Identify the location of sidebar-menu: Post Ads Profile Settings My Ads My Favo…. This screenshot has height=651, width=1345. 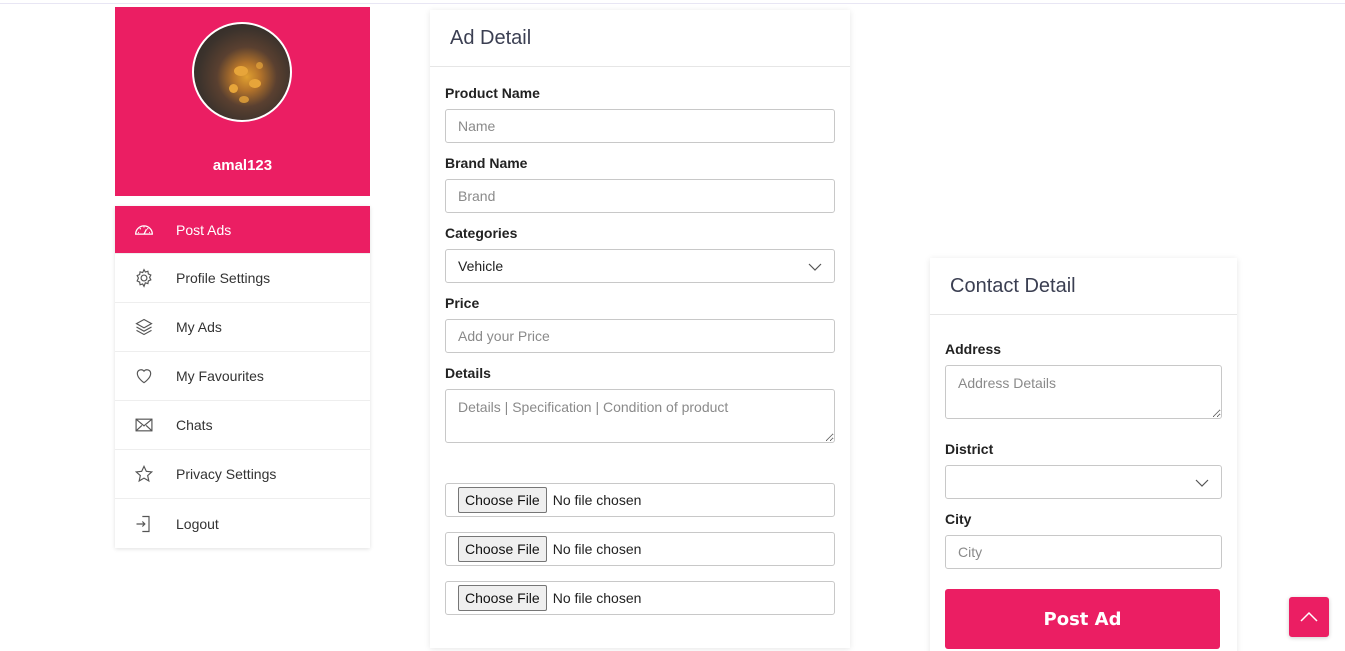
(242, 377).